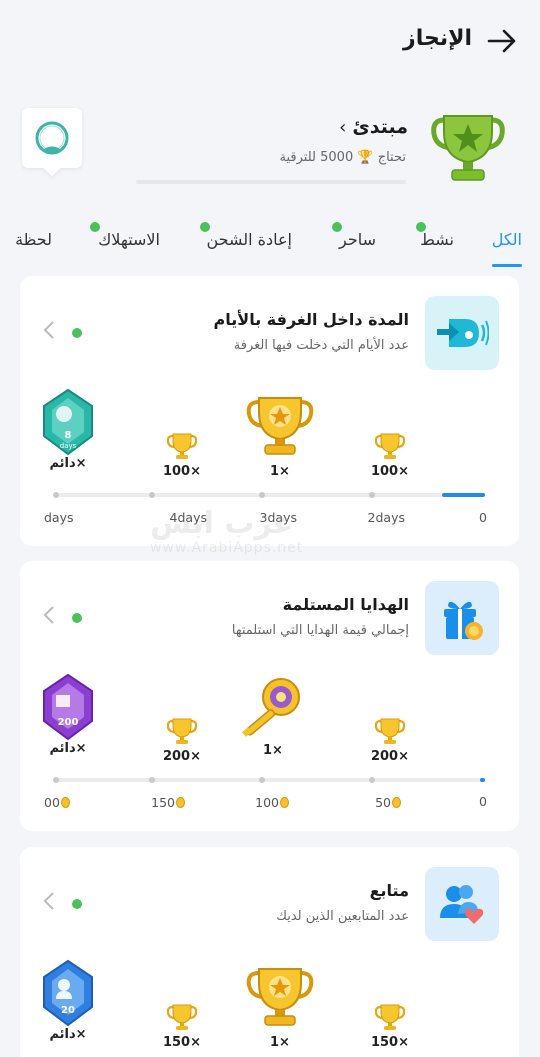 The width and height of the screenshot is (540, 1057). I want to click on card-subtitle: إجمالي قيمة الهدايا التي استلمتها, so click(320, 630).